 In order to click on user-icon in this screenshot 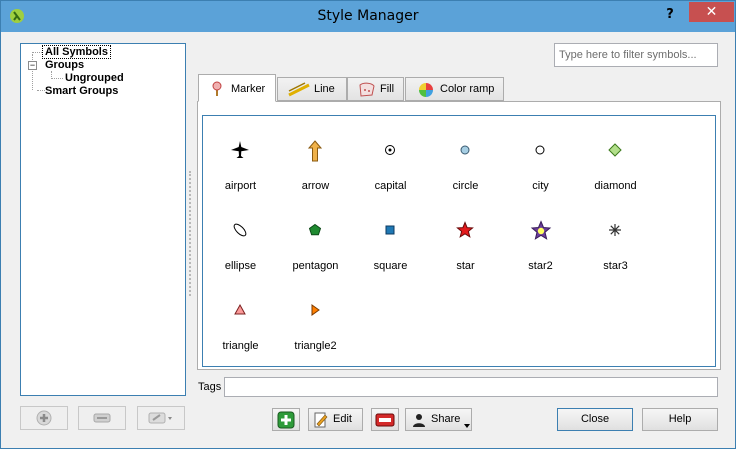, I will do `click(419, 420)`.